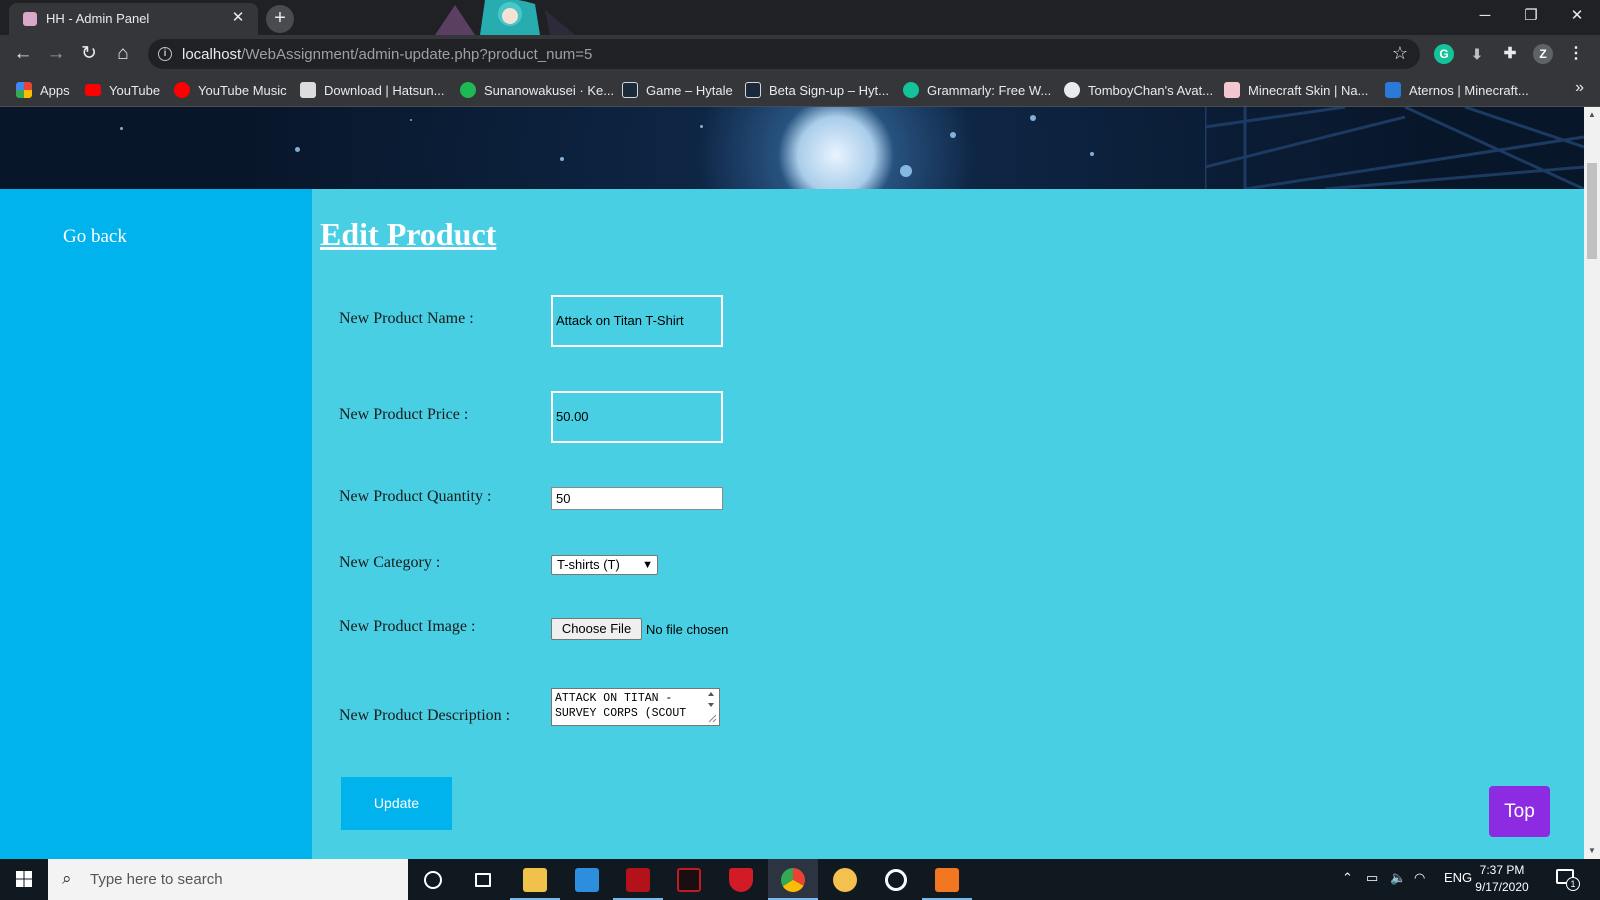 The image size is (1600, 900). What do you see at coordinates (792, 148) in the screenshot?
I see `header-banner-image` at bounding box center [792, 148].